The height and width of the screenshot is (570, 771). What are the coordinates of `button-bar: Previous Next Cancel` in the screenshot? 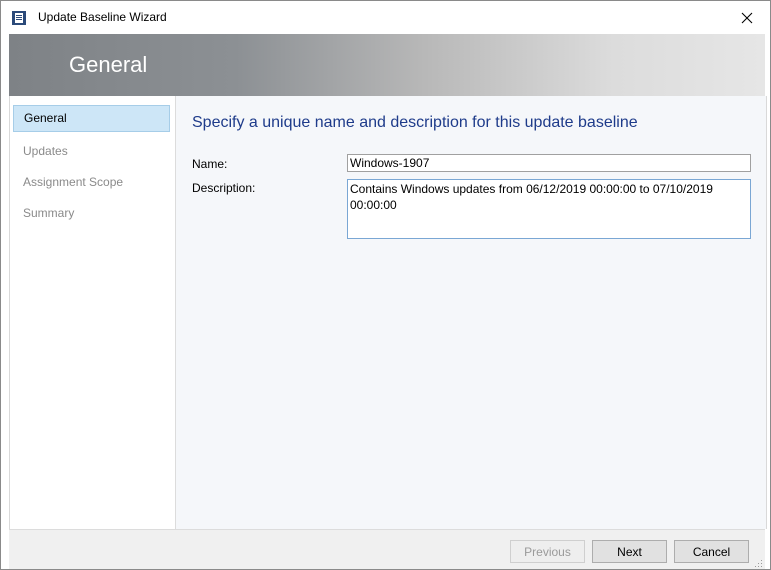 It's located at (387, 549).